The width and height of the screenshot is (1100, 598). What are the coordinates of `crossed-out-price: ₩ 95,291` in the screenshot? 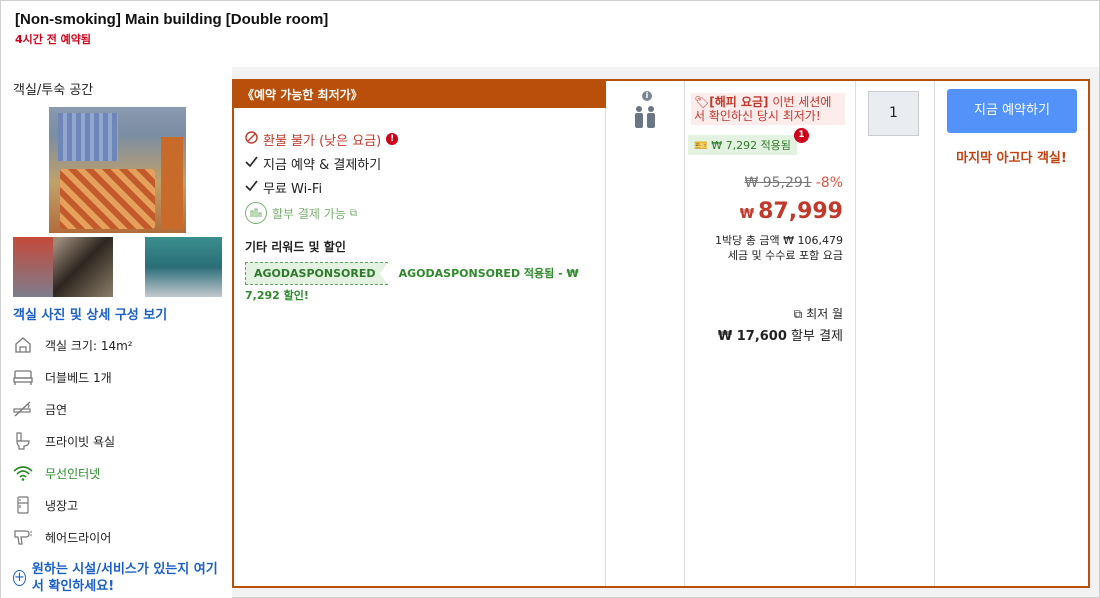 It's located at (778, 183).